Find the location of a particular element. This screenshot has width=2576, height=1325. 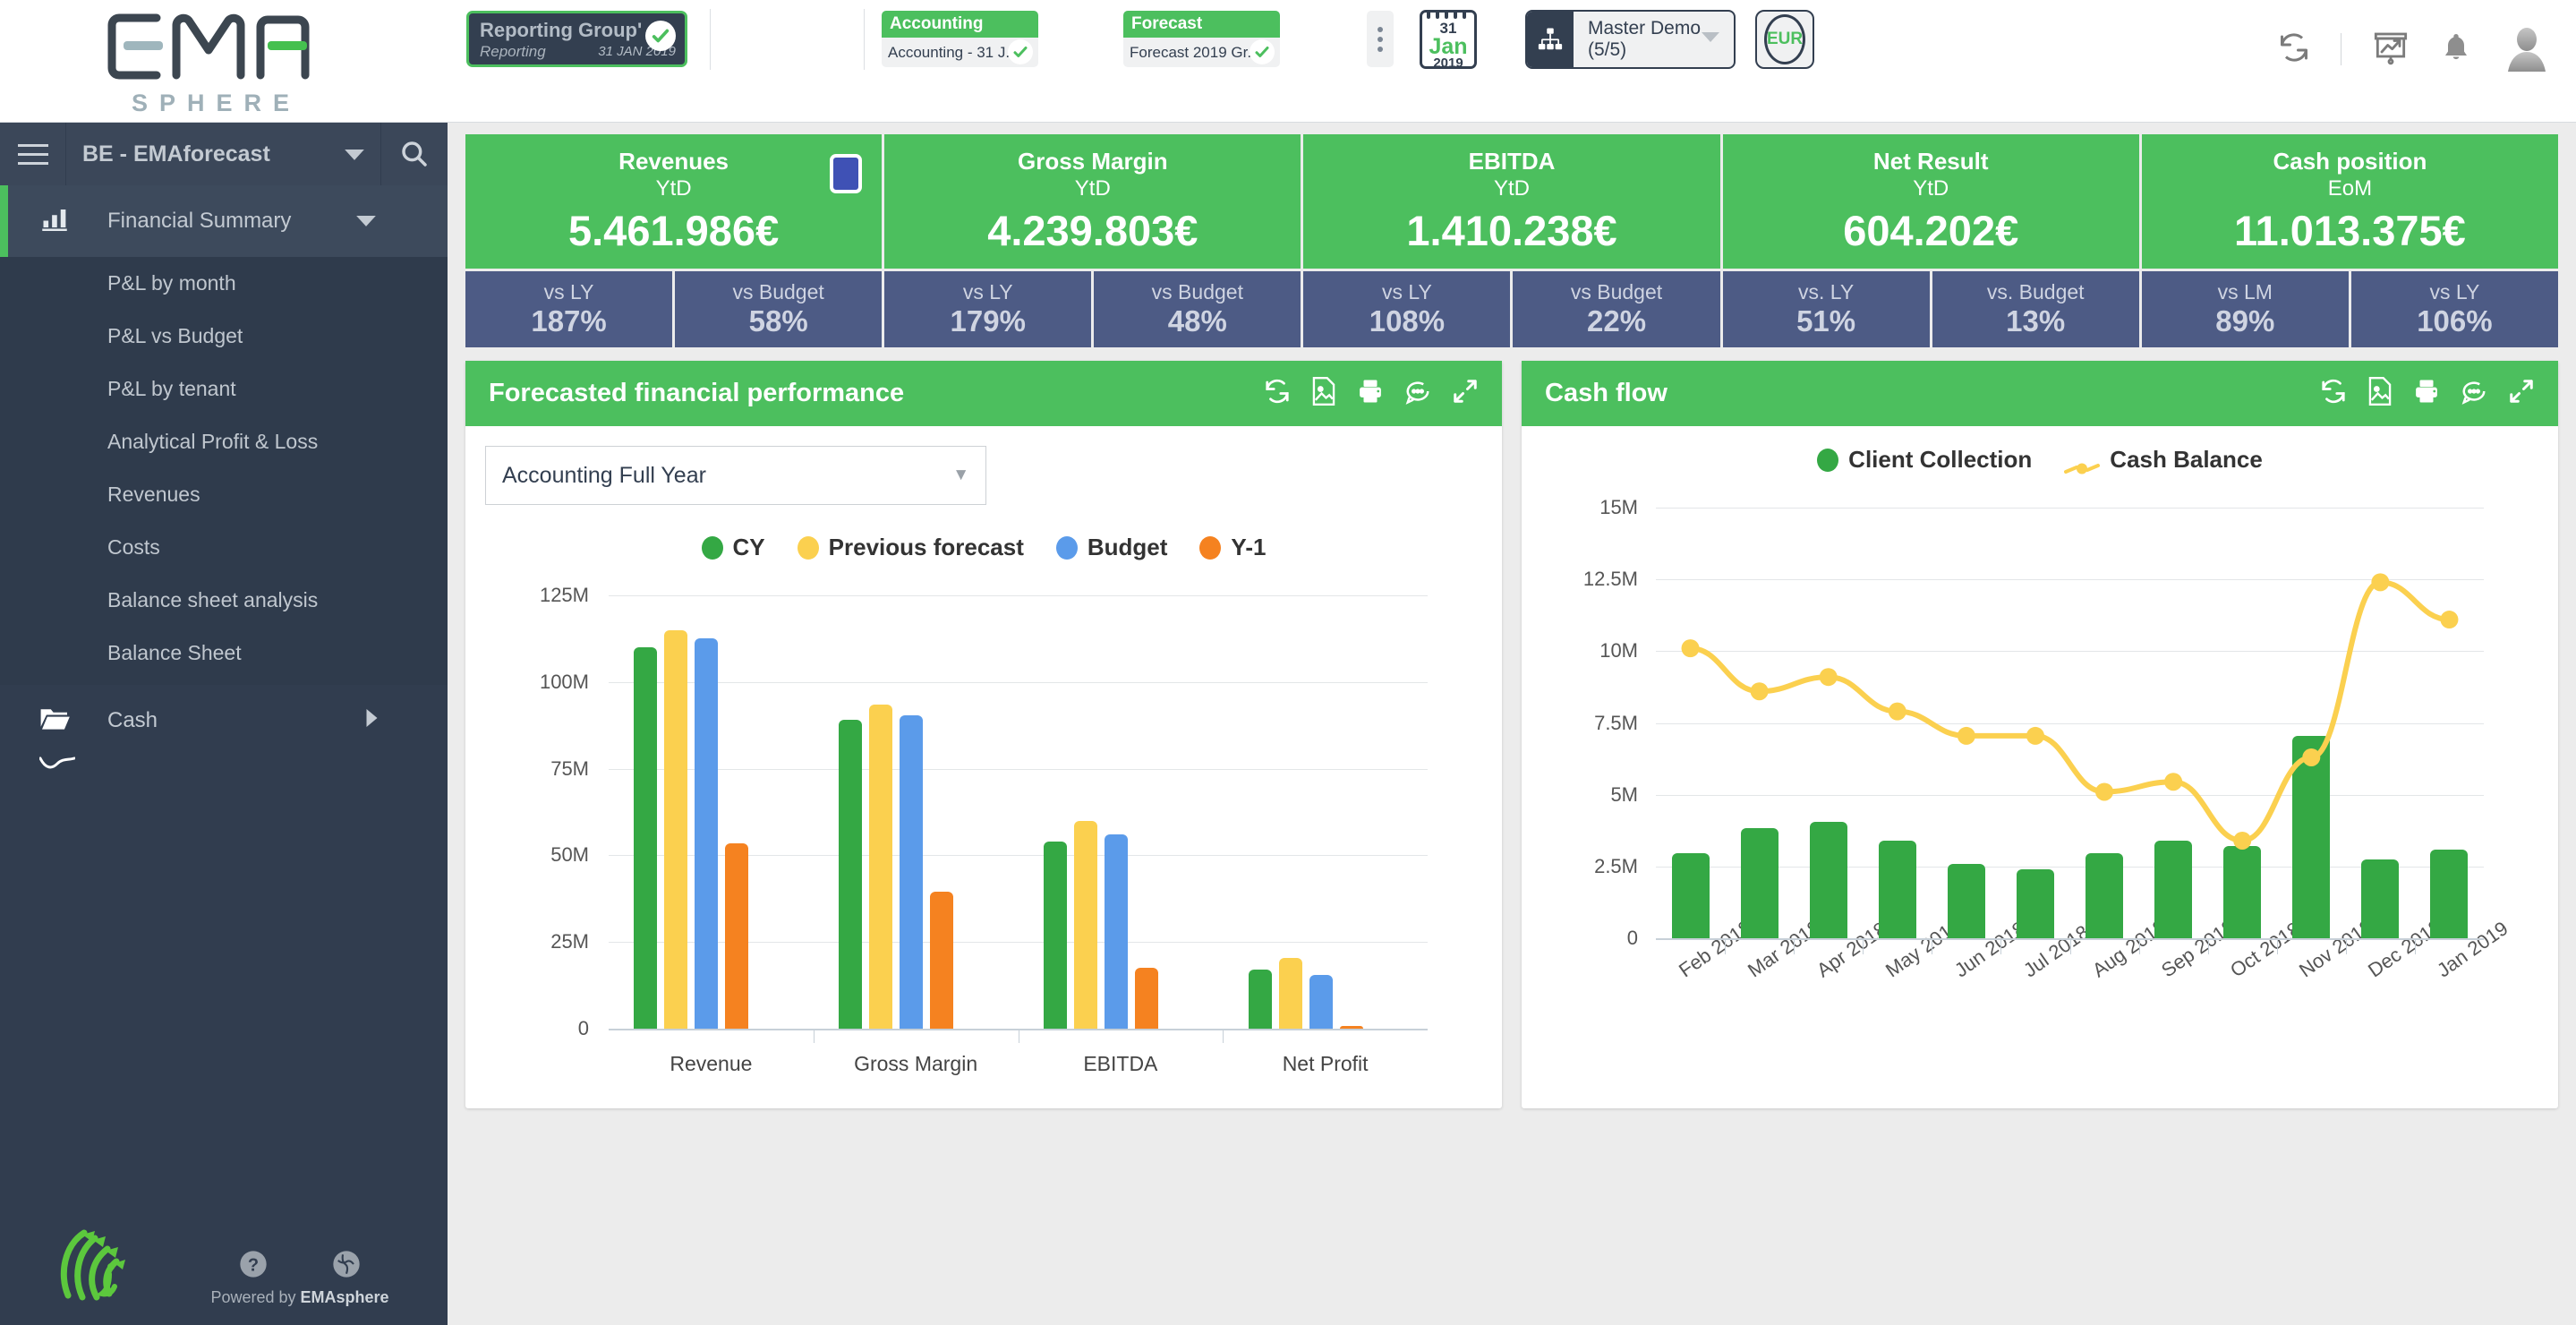

sidebar-folder-cash: Cash is located at coordinates (224, 721).